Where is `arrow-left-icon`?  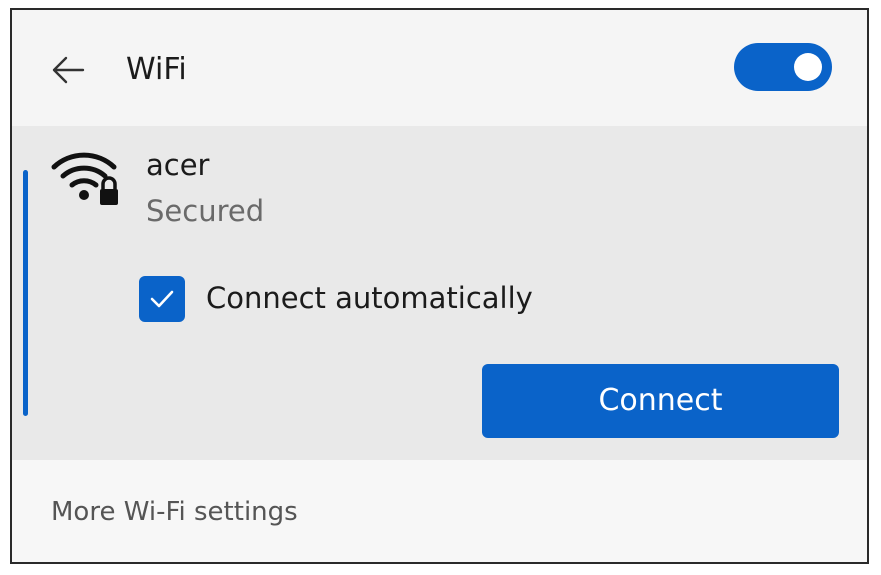 arrow-left-icon is located at coordinates (68, 70).